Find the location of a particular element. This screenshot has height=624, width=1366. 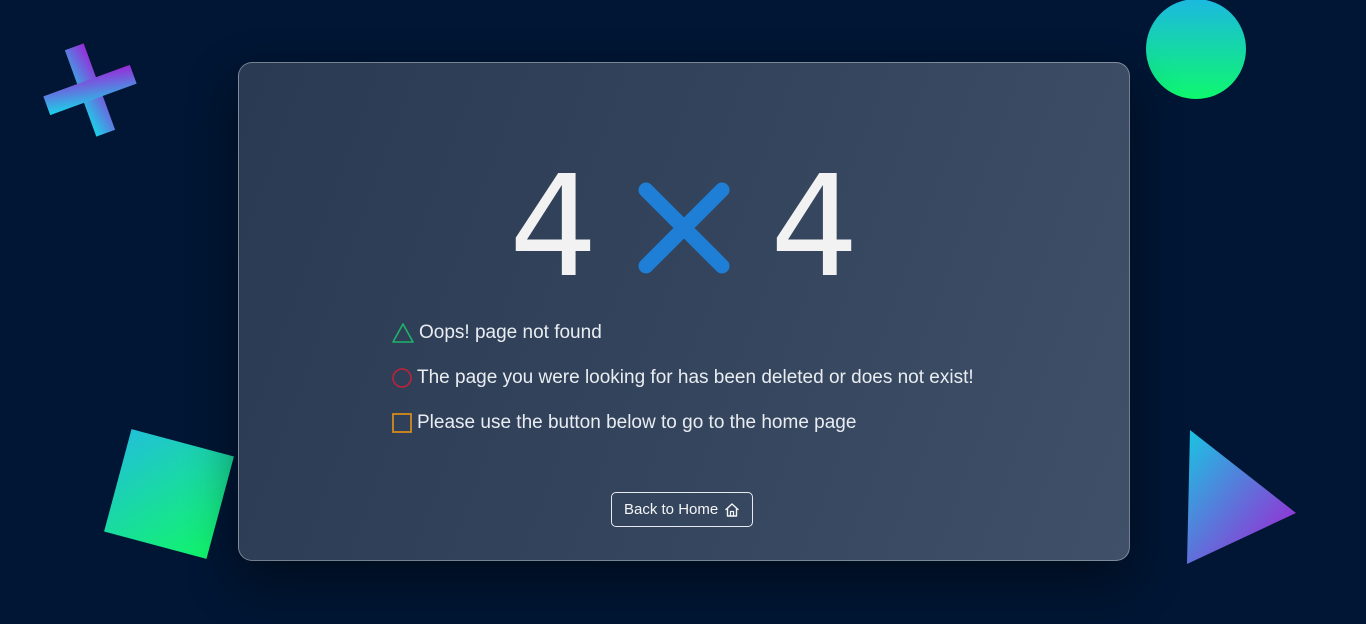

x-mark-icon is located at coordinates (684, 228).